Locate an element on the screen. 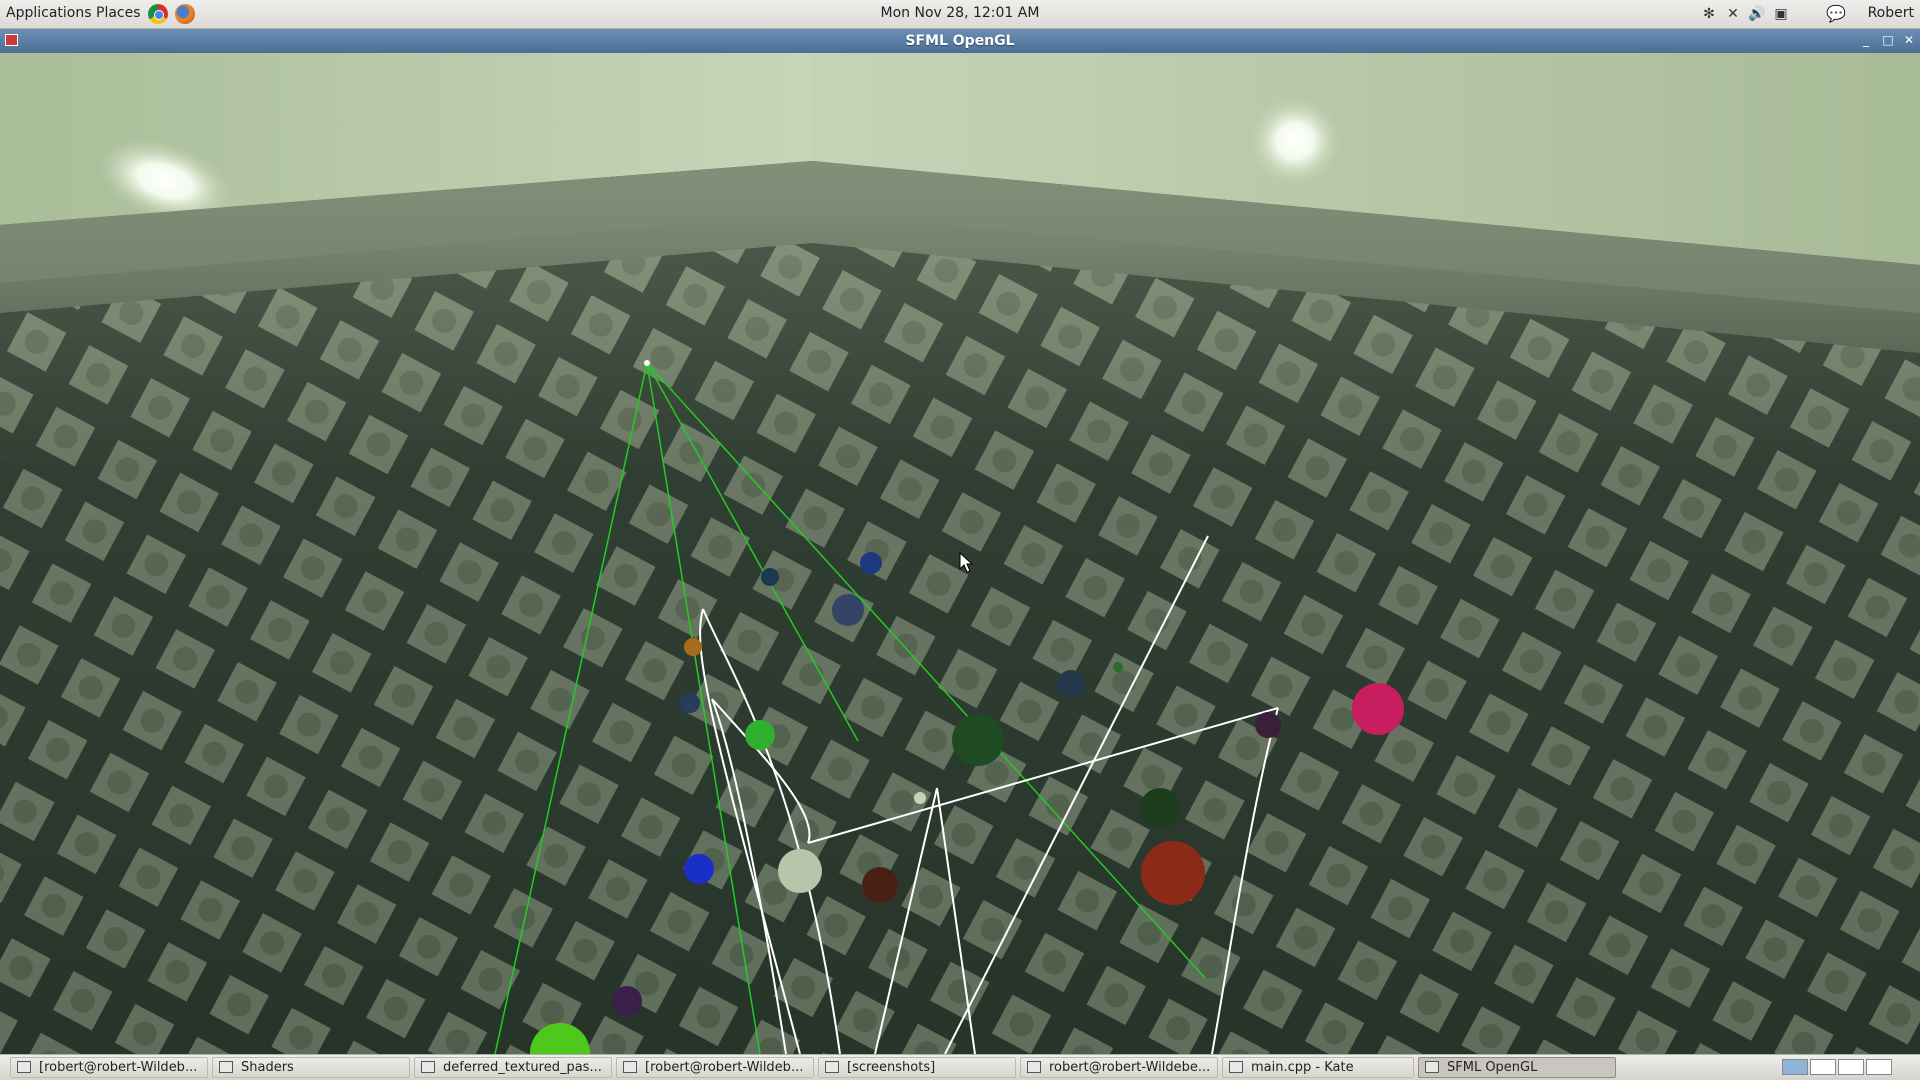 Image resolution: width=1920 pixels, height=1080 pixels. window-titlebar: SFML OpenGL _ □ ✕ is located at coordinates (960, 41).